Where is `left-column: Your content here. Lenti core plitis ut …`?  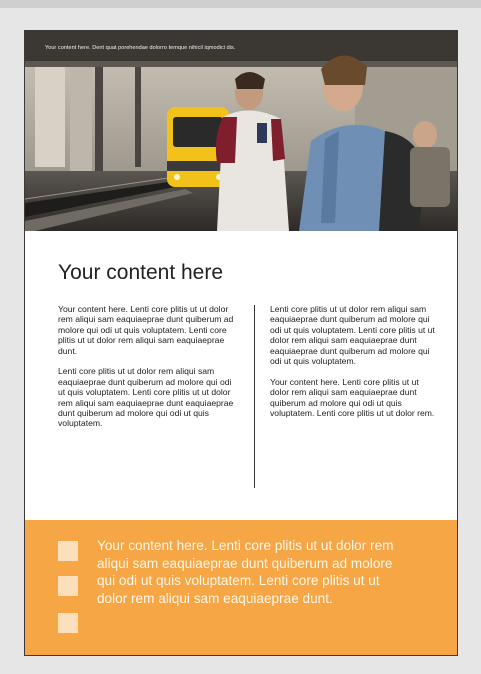 left-column: Your content here. Lenti core plitis ut … is located at coordinates (147, 371).